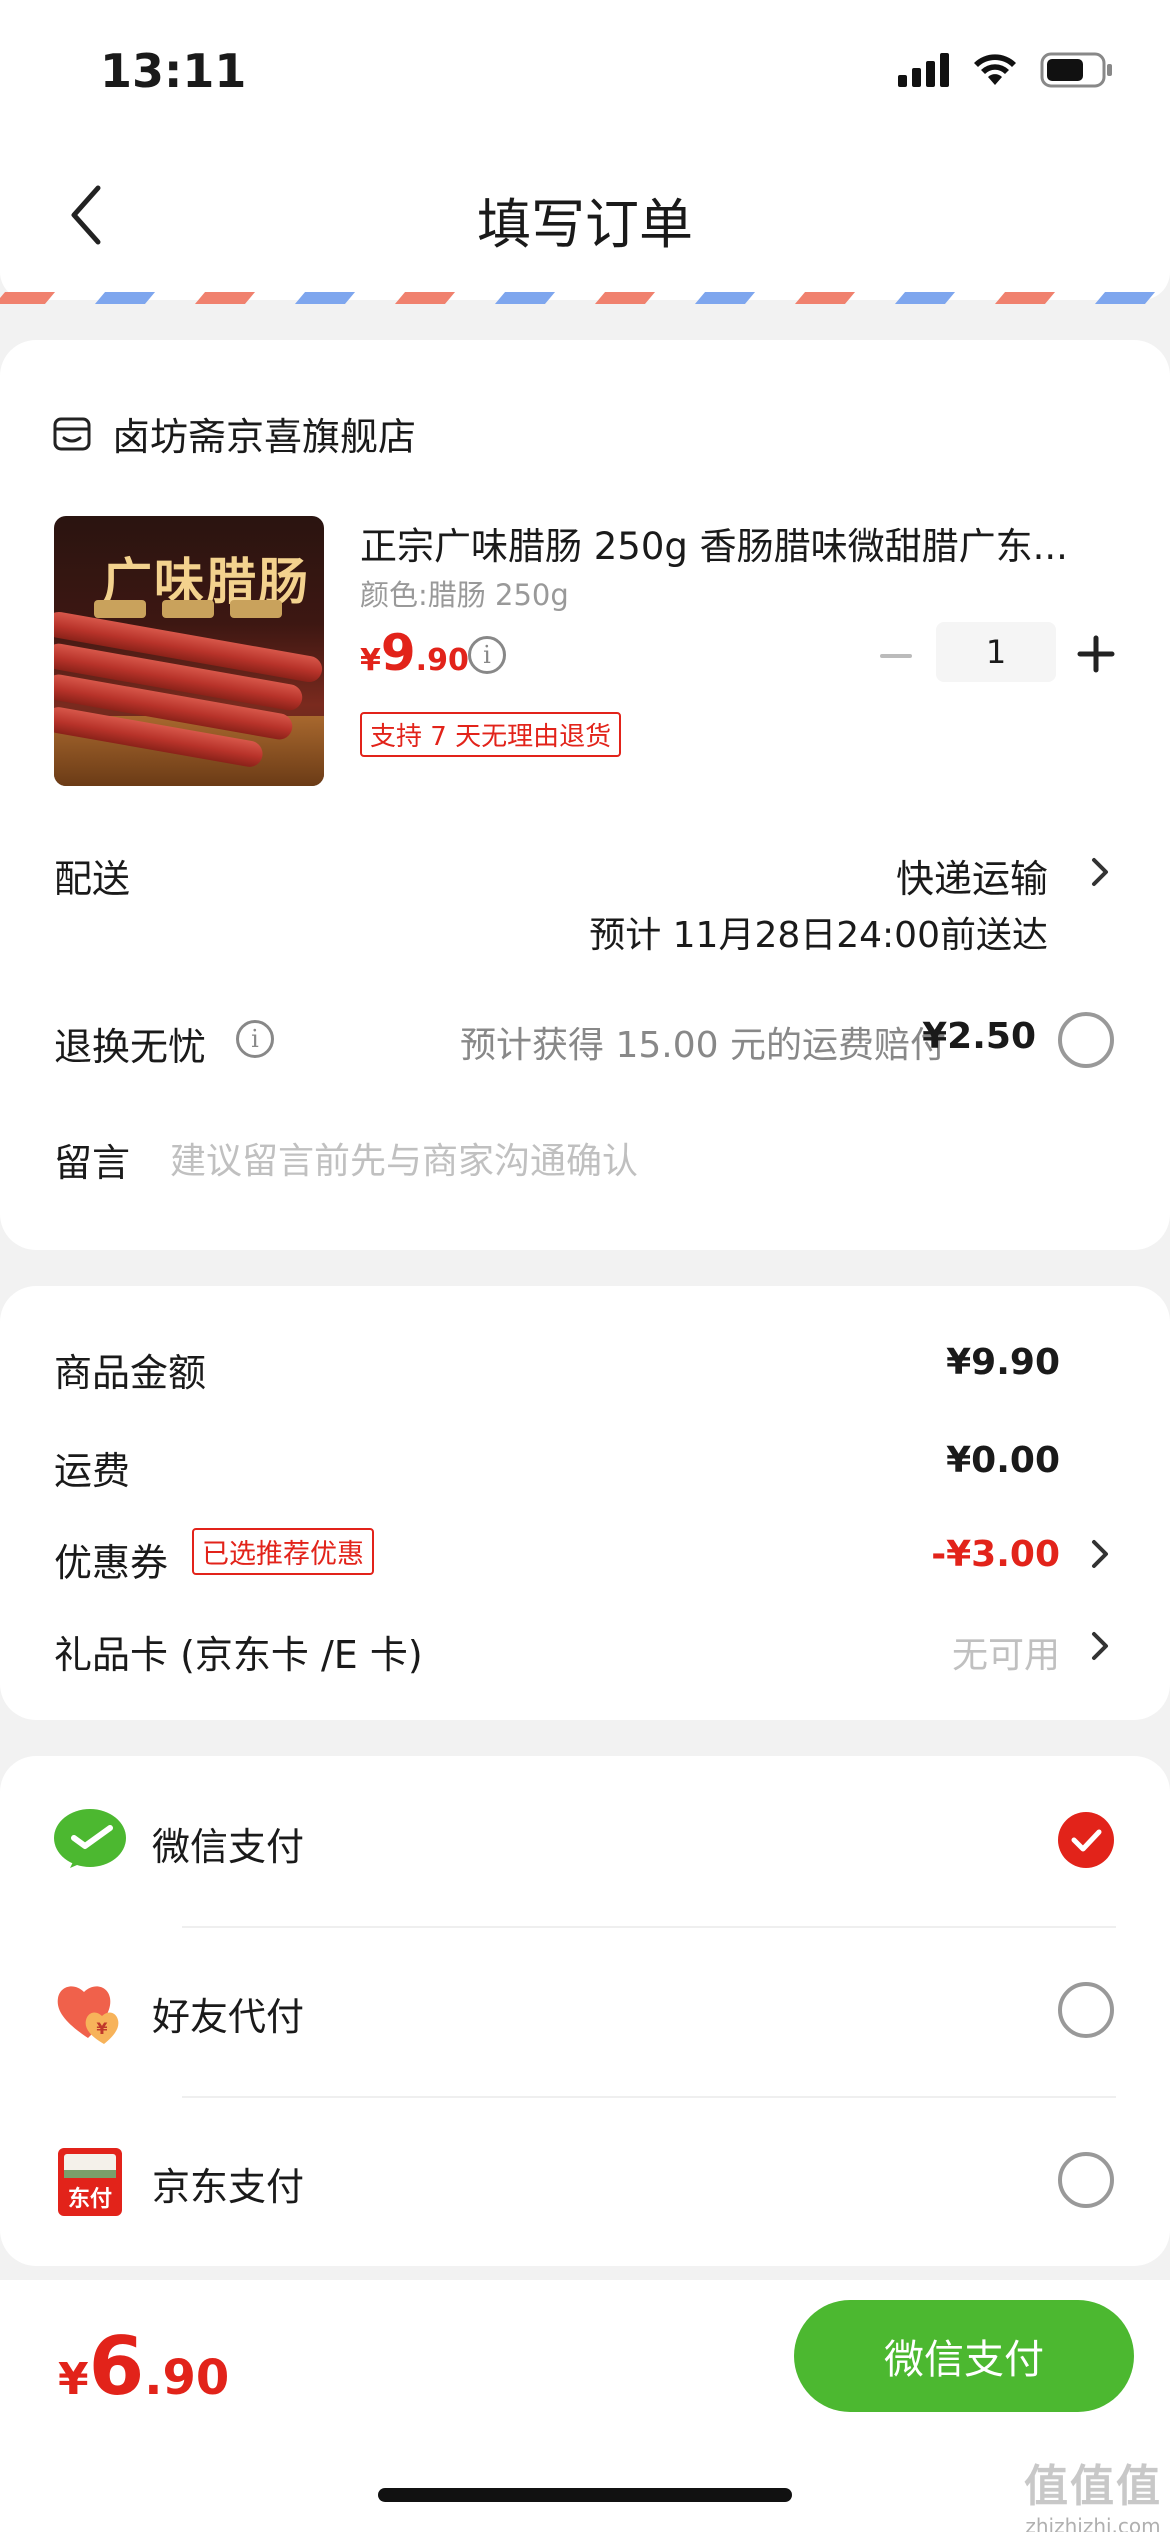 Image resolution: width=1170 pixels, height=2532 pixels. I want to click on refund-label: 退换无忧, so click(130, 1047).